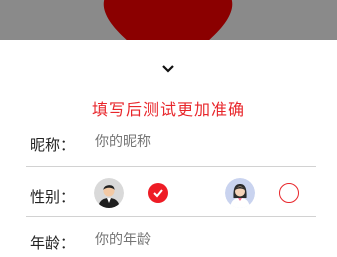 Image resolution: width=337 pixels, height=257 pixels. What do you see at coordinates (53, 243) in the screenshot?
I see `age-label: 年龄：` at bounding box center [53, 243].